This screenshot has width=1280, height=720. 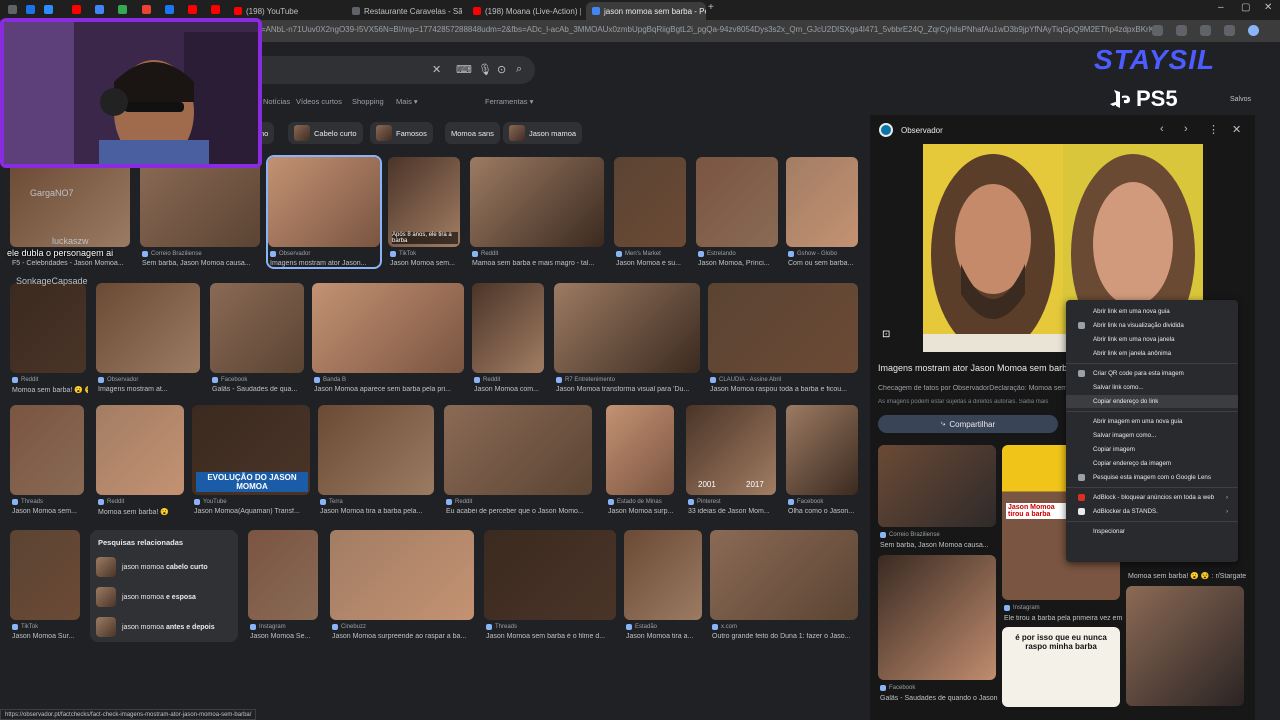 I want to click on context-menu-item: Copiar endereço do link, so click(x=1152, y=401).